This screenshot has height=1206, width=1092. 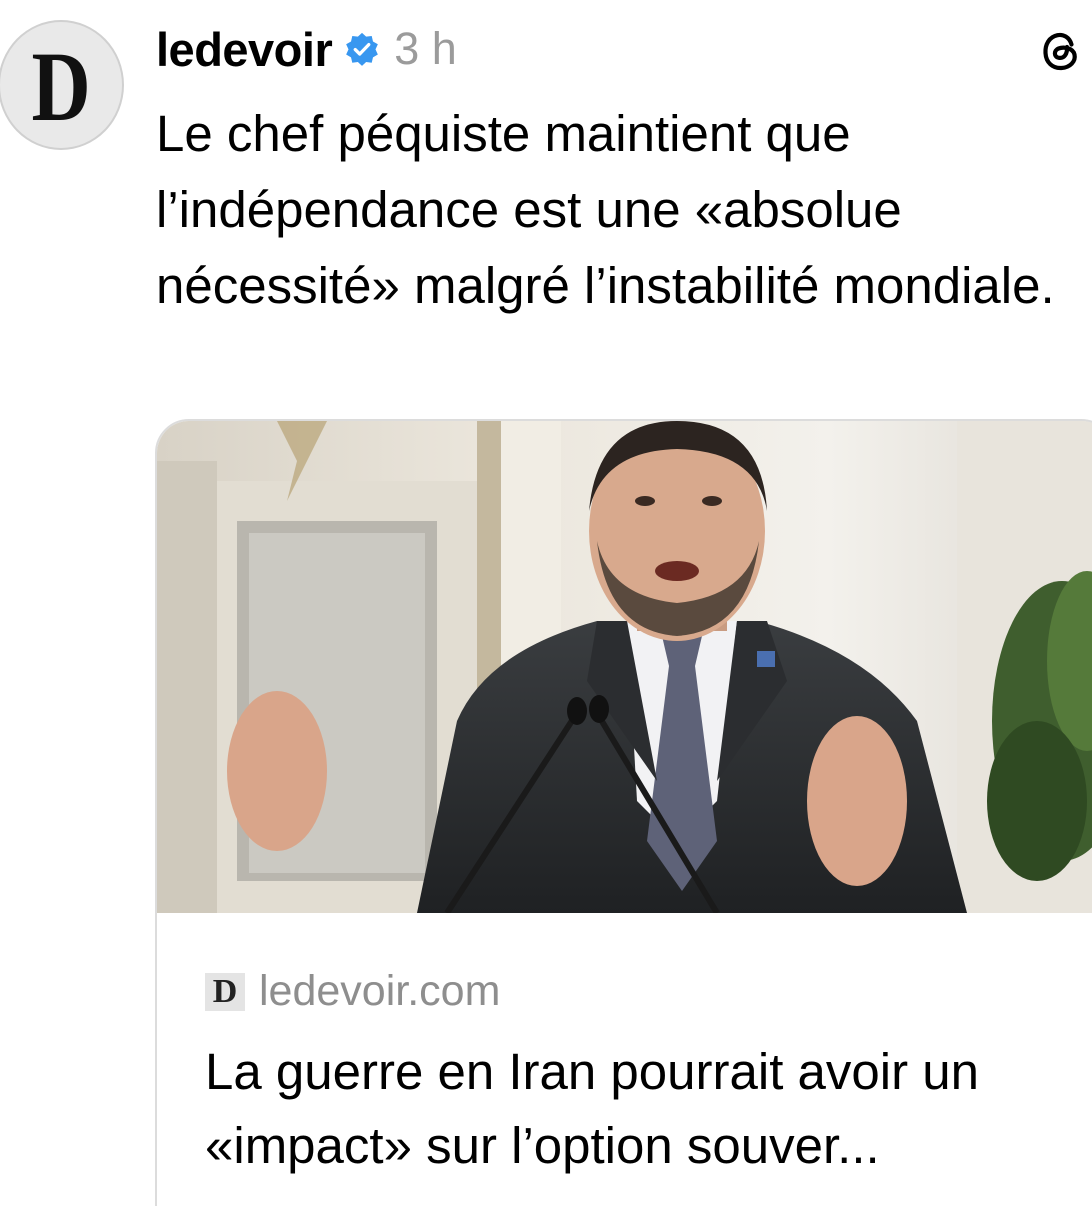 I want to click on link-domain-row: D ledevoir.com, so click(x=352, y=991).